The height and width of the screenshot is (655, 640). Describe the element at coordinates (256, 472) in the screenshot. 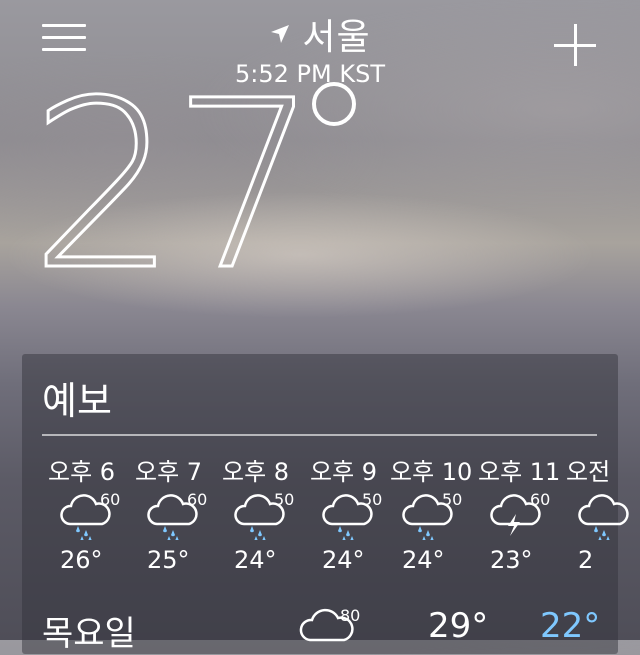

I see `hour-label: 오후 8` at that location.